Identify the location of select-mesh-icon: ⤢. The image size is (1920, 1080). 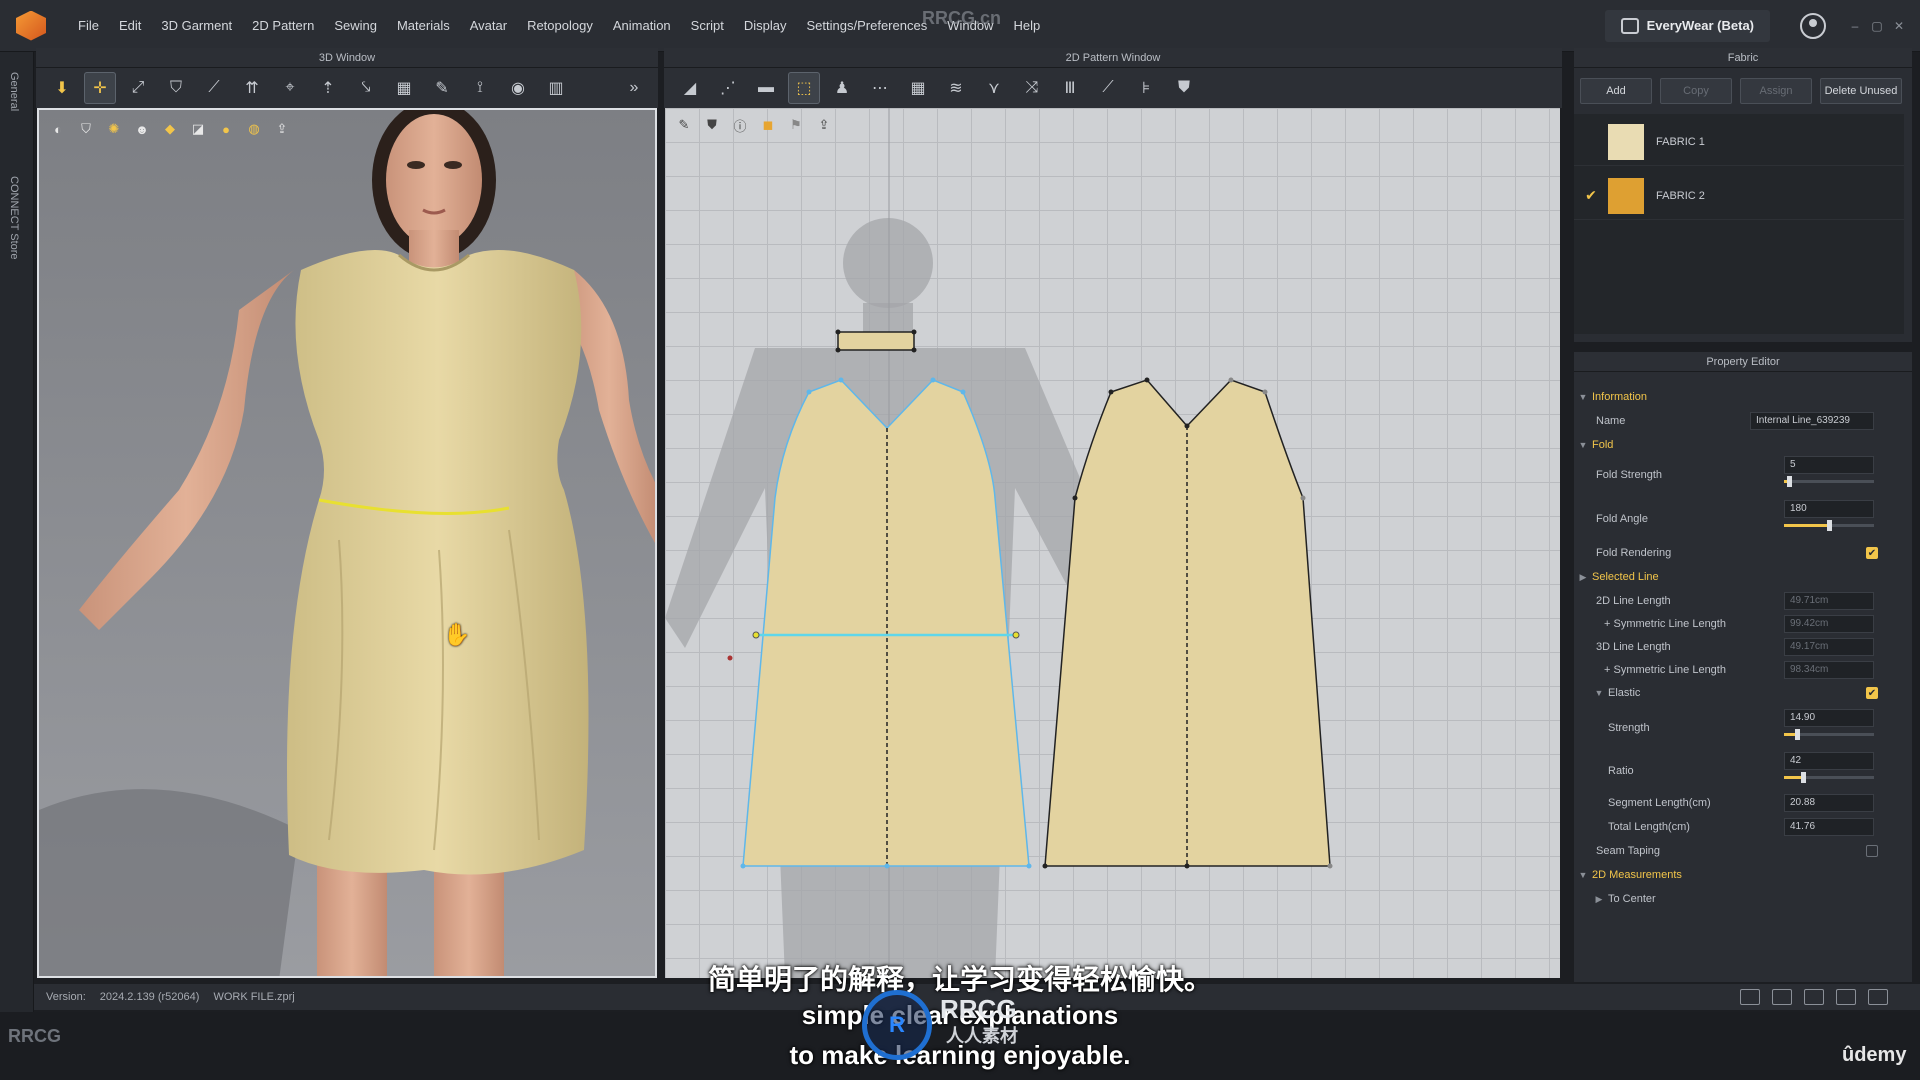
(138, 88).